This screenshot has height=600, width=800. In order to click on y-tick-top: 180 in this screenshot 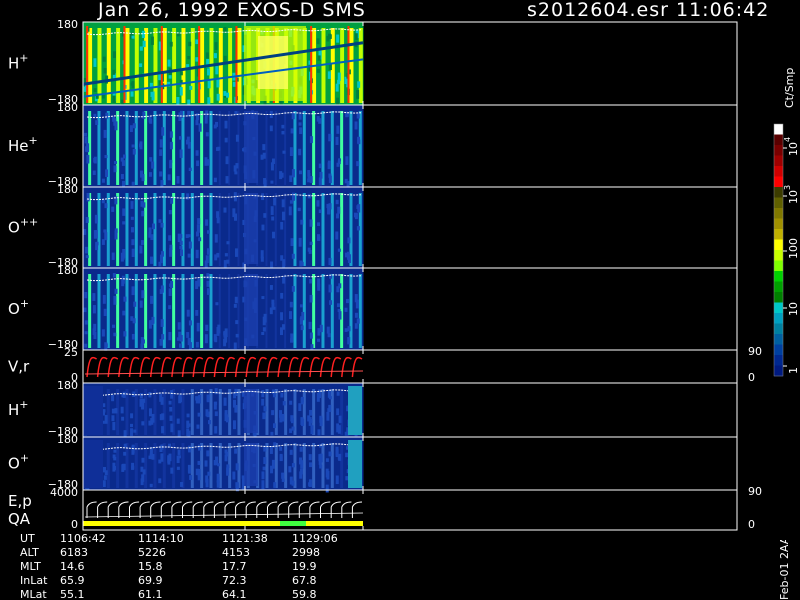, I will do `click(67, 24)`.